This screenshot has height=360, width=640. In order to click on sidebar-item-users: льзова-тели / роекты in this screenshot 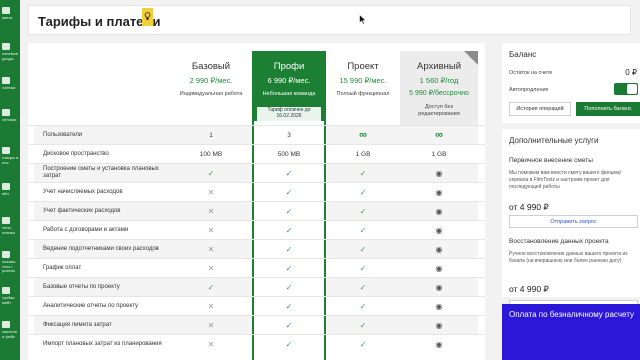, I will do `click(10, 261)`.